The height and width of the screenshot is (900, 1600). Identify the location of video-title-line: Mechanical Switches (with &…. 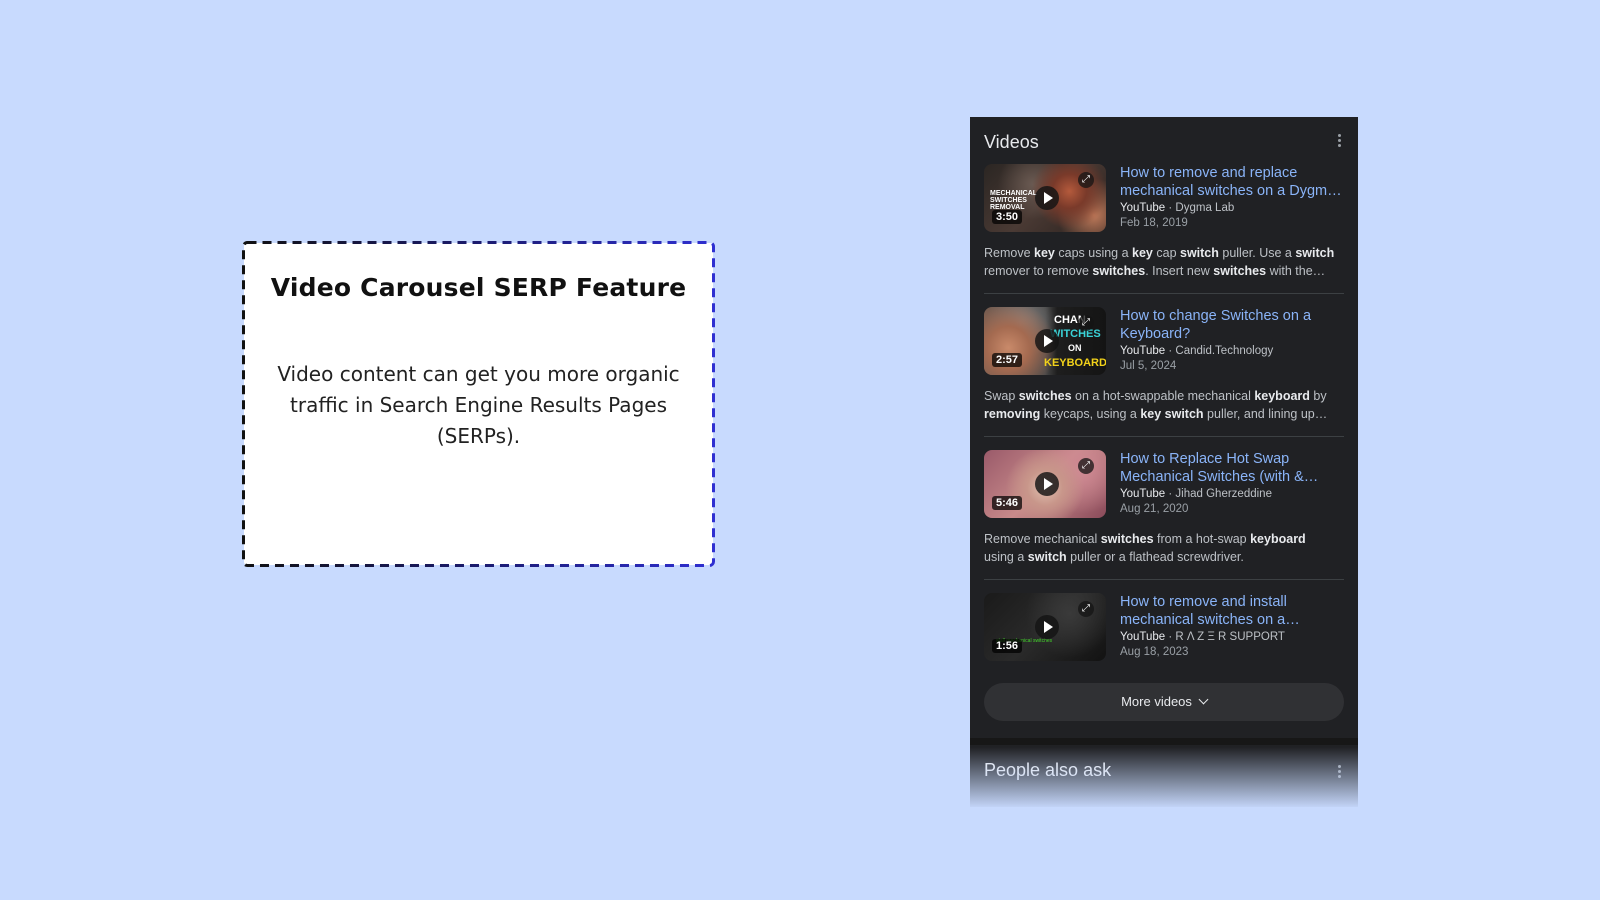
(1219, 477).